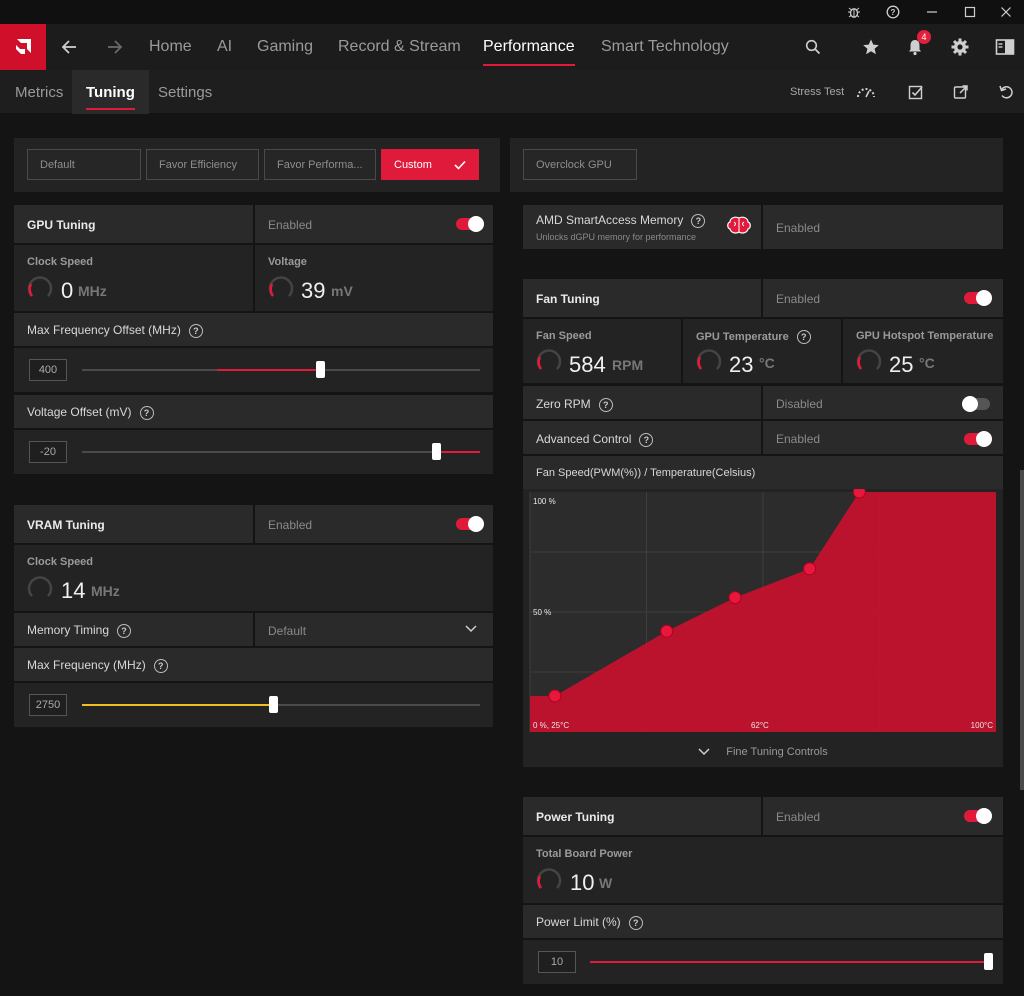  I want to click on settings-gear-icon, so click(960, 47).